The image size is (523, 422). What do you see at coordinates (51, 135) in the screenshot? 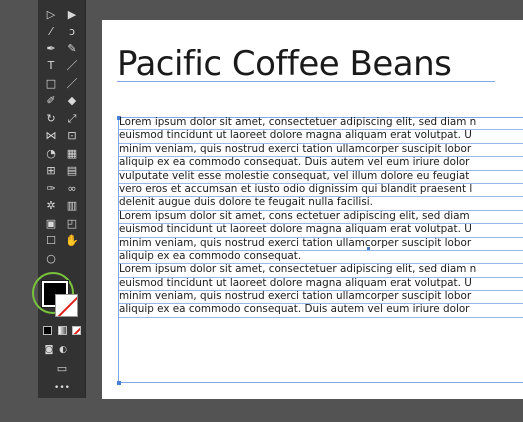
I see `width-tool-icon: ⋈` at bounding box center [51, 135].